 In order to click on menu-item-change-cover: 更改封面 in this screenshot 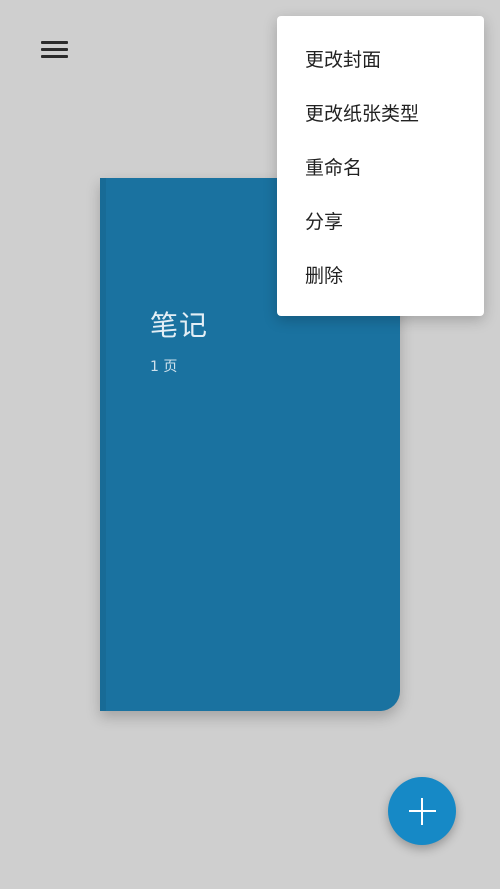, I will do `click(380, 60)`.